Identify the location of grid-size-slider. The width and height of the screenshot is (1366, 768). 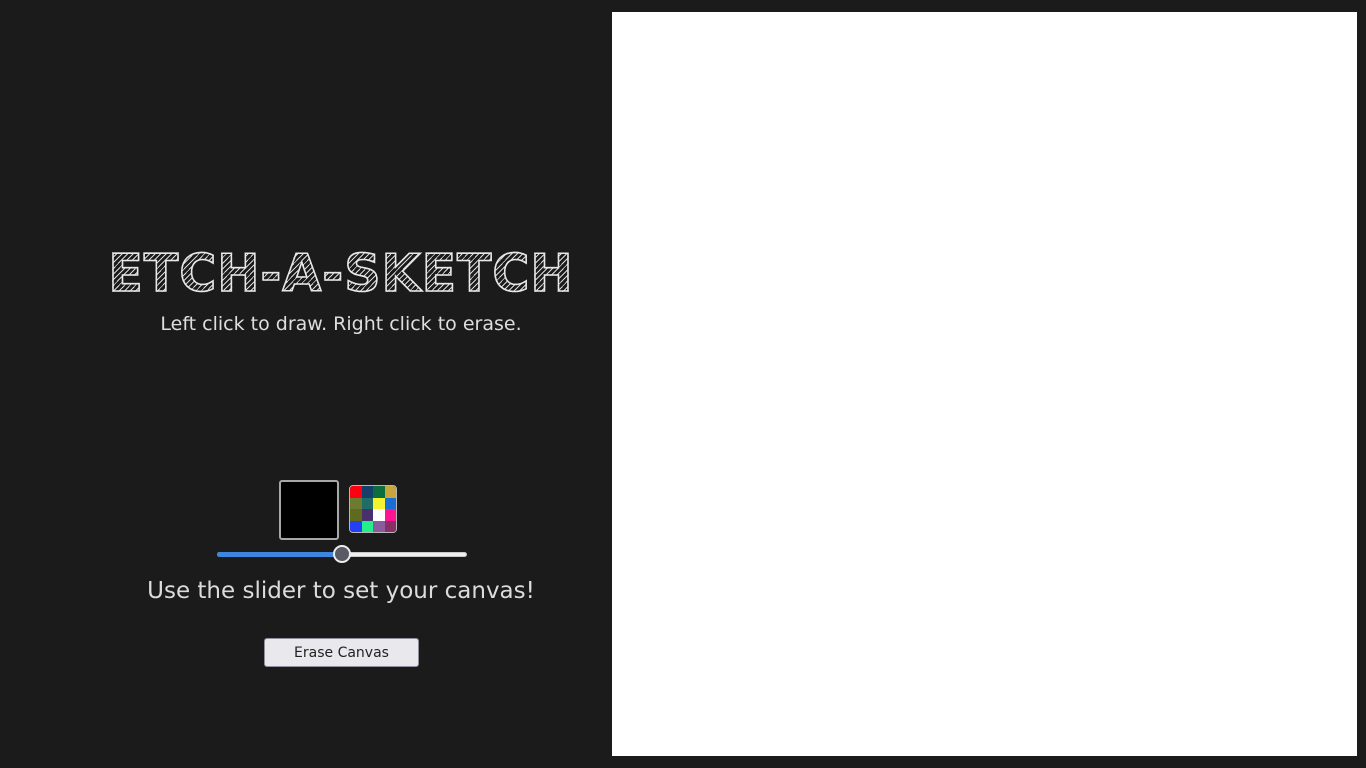
(342, 555).